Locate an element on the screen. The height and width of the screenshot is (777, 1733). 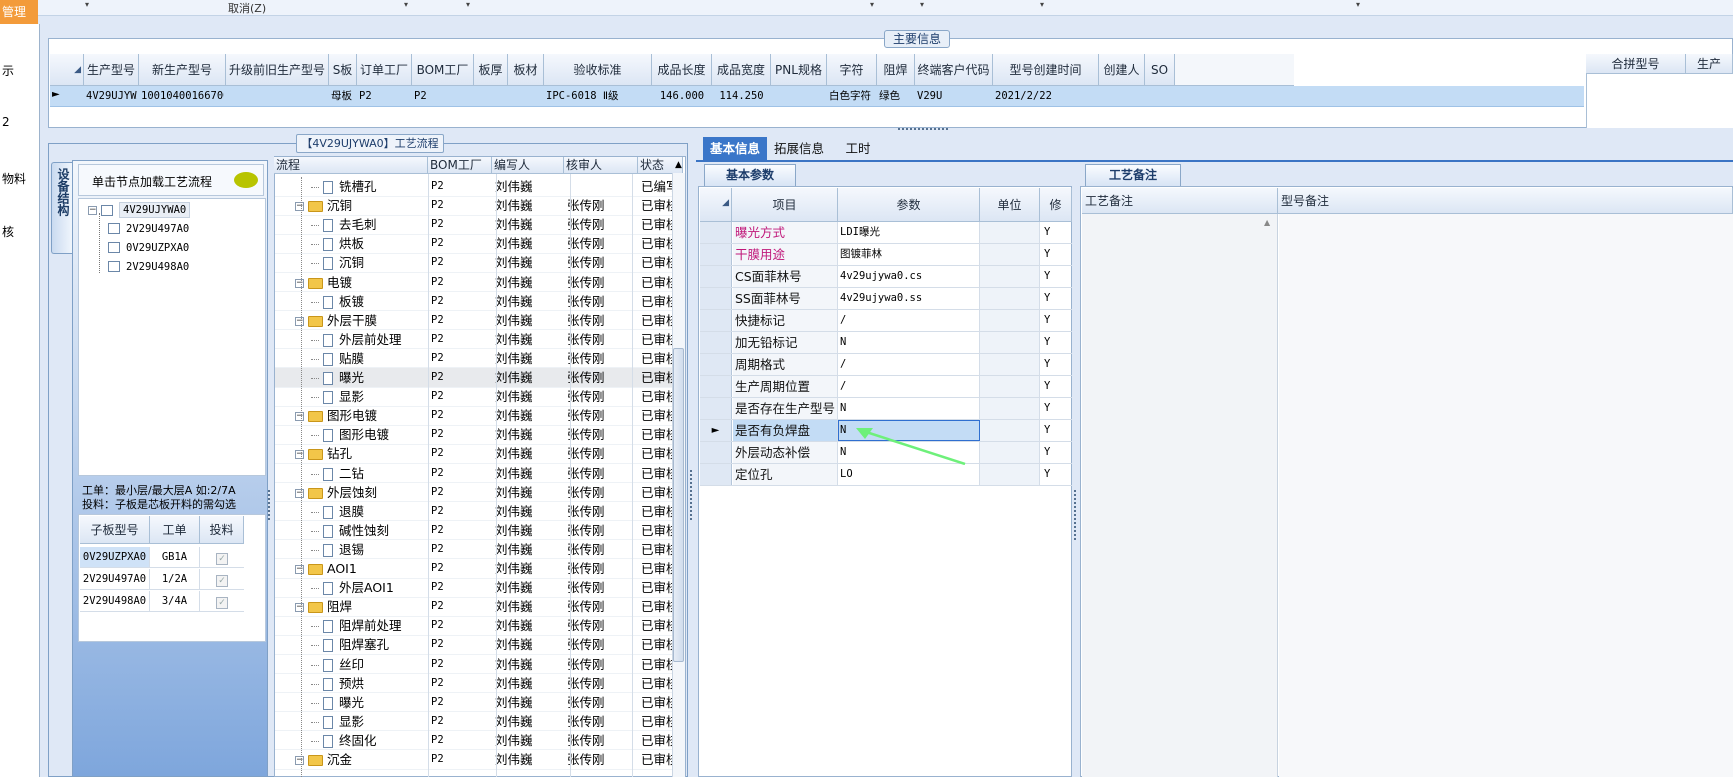
param-value: 4v29ujywa0.ss is located at coordinates (909, 298).